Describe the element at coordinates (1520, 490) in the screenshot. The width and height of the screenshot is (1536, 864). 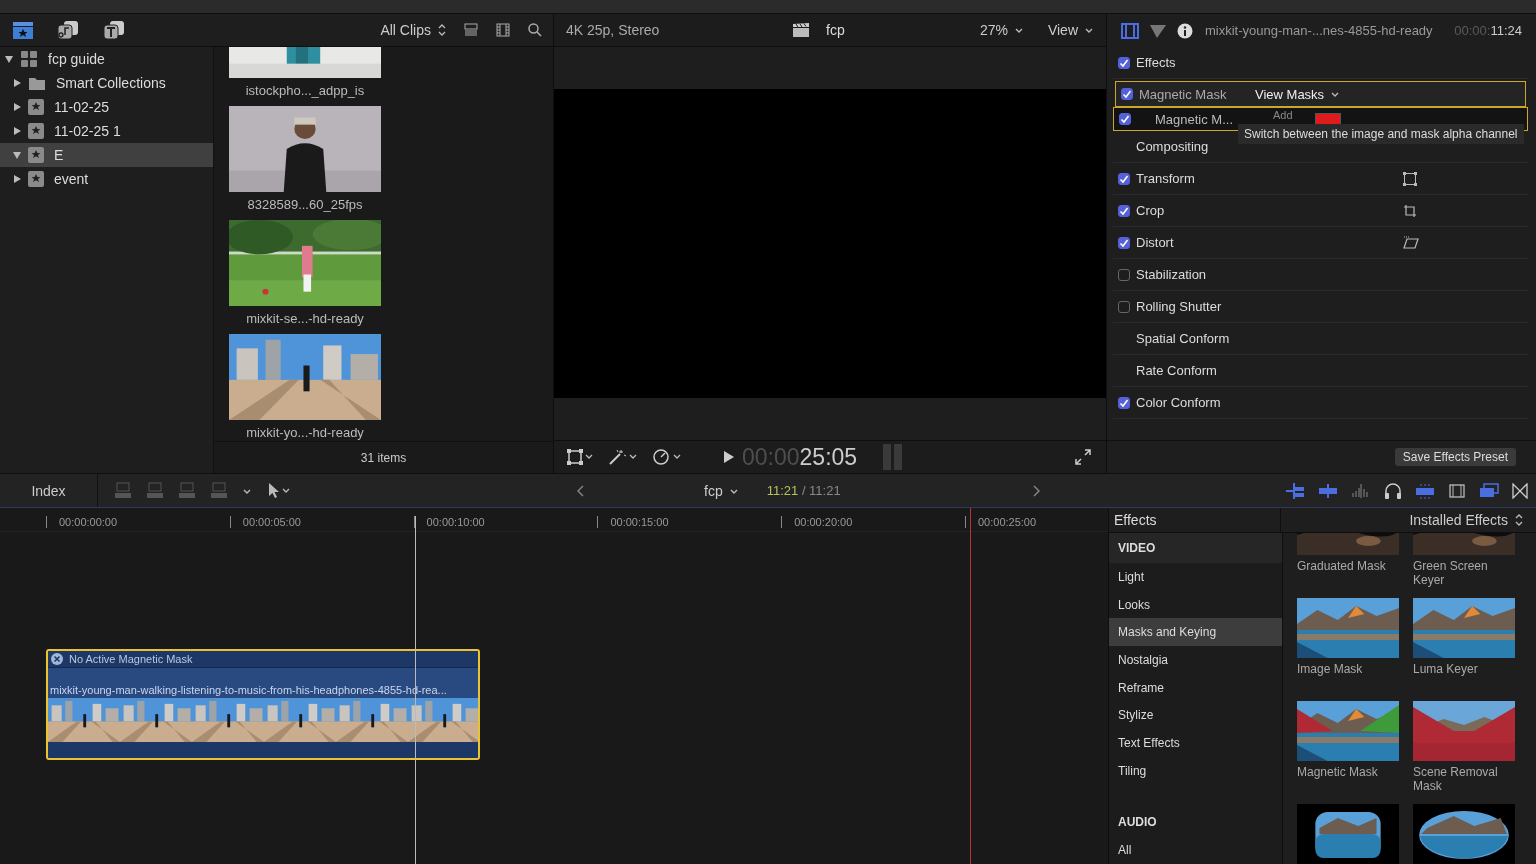
I see `transitions-icon` at that location.